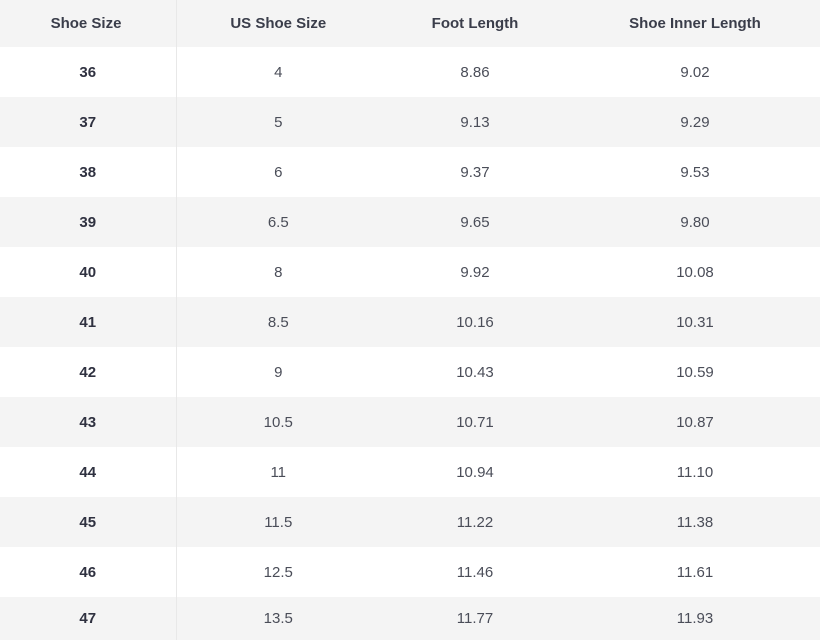  What do you see at coordinates (278, 472) in the screenshot?
I see `cell-us-shoe-size: 11` at bounding box center [278, 472].